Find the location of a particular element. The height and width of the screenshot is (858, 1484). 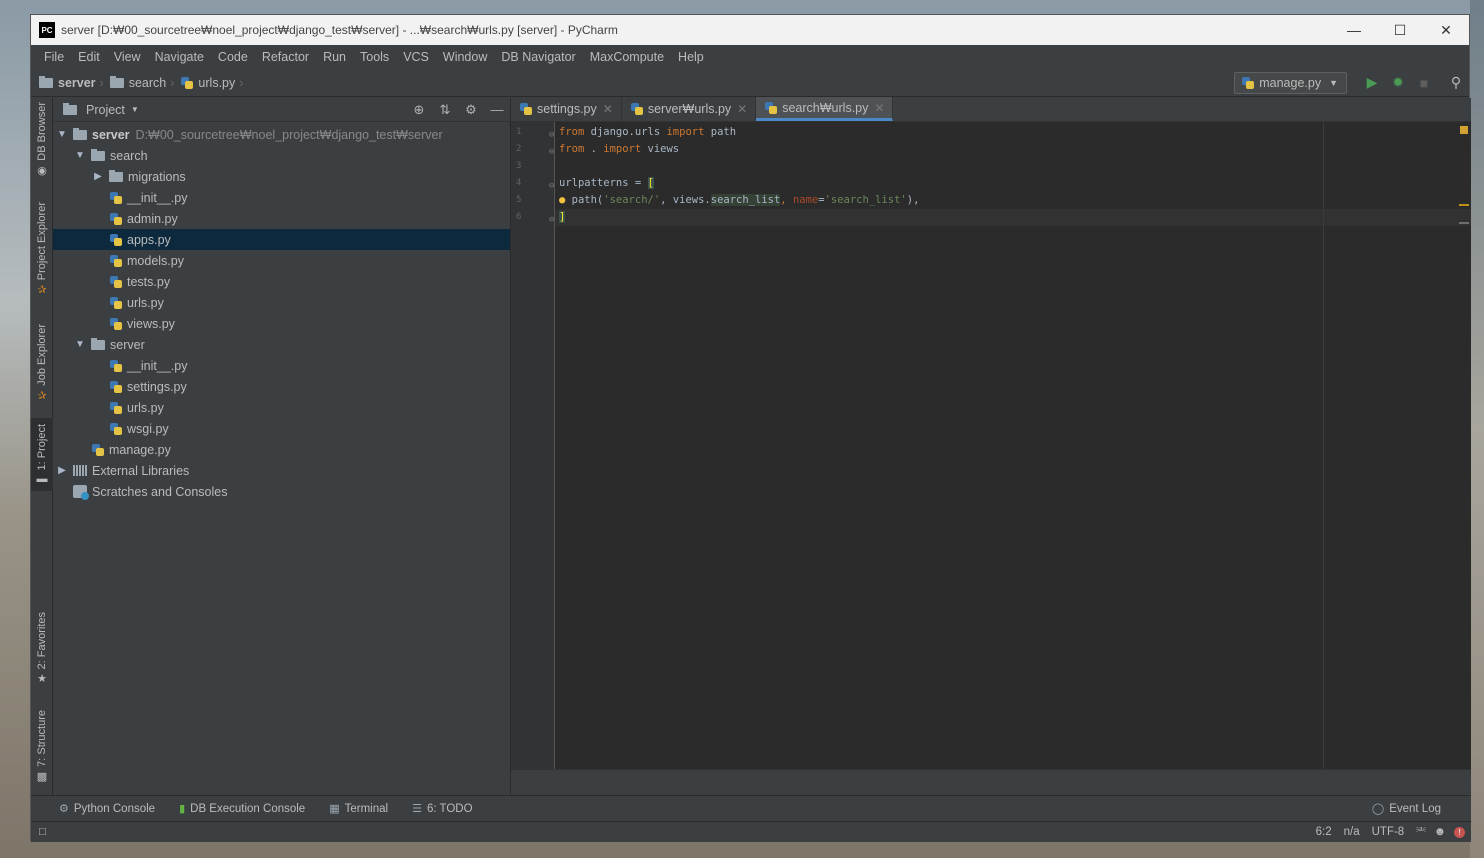

menu-run: Run is located at coordinates (334, 57).